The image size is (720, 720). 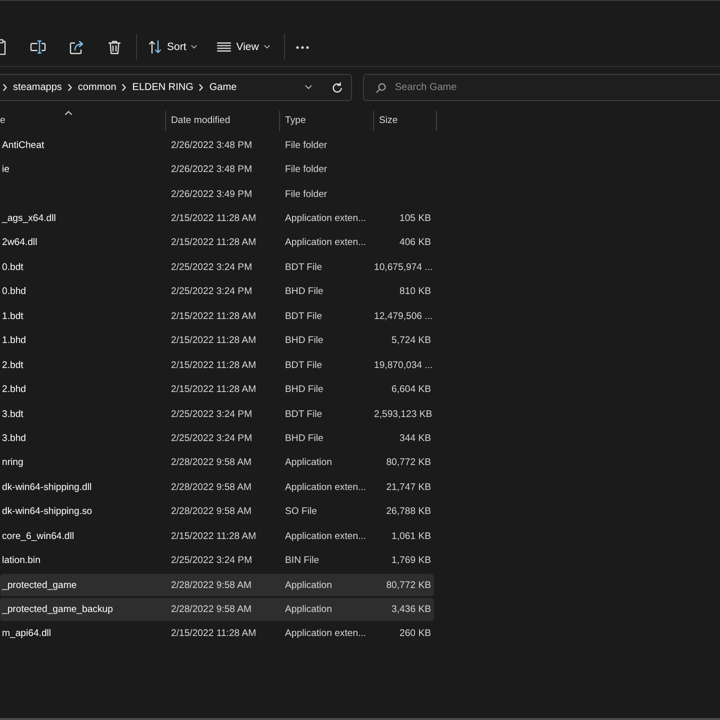 I want to click on more-icon, so click(x=303, y=47).